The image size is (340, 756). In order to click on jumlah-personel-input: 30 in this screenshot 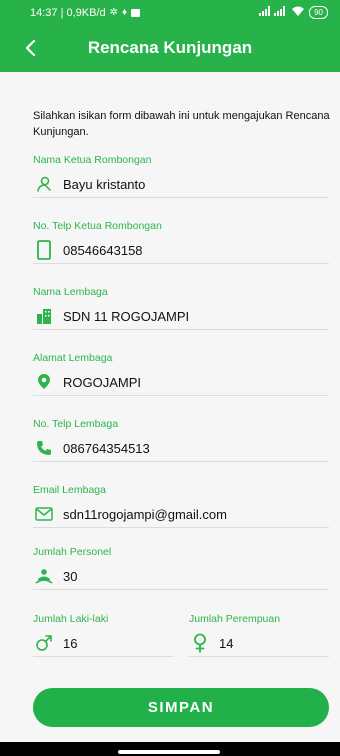, I will do `click(181, 576)`.